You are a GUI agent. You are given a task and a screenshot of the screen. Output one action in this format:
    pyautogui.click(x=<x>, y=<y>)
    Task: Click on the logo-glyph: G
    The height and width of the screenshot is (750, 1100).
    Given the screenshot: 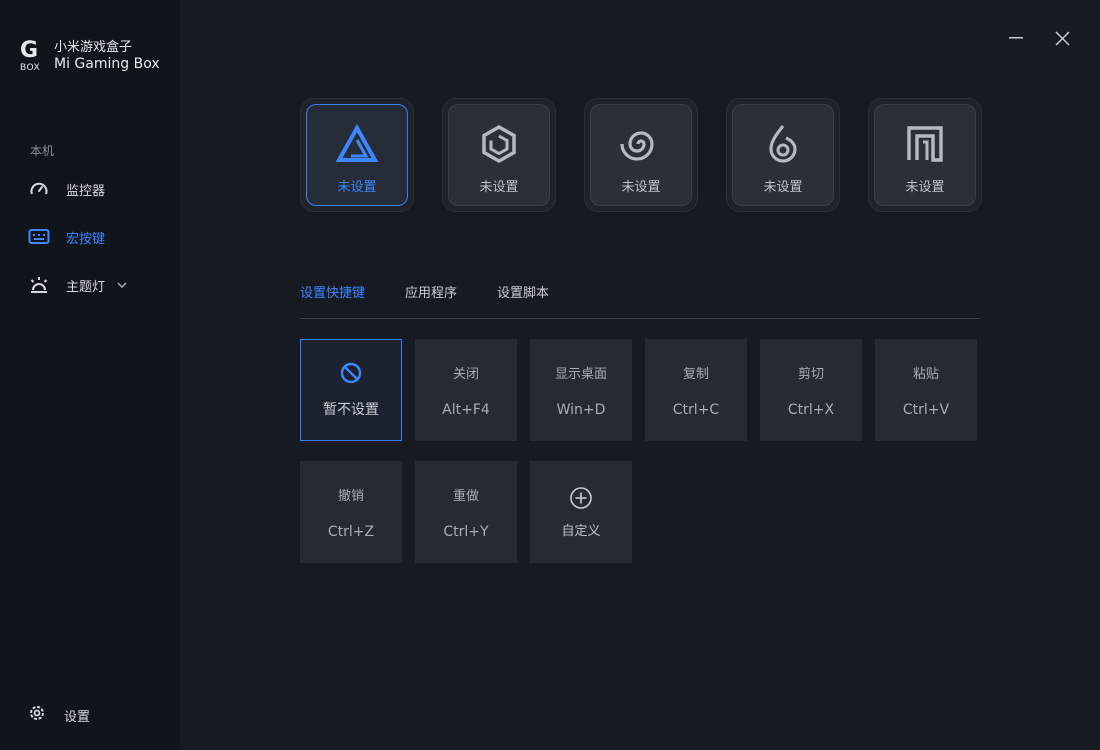 What is the action you would take?
    pyautogui.click(x=29, y=50)
    